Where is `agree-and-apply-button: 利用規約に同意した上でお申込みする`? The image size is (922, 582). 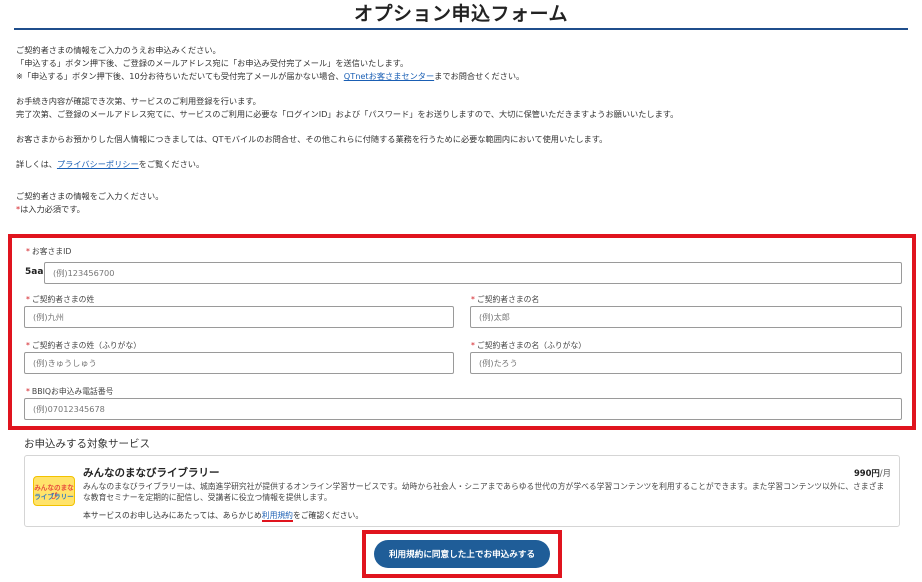
agree-and-apply-button: 利用規約に同意した上でお申込みする is located at coordinates (462, 554).